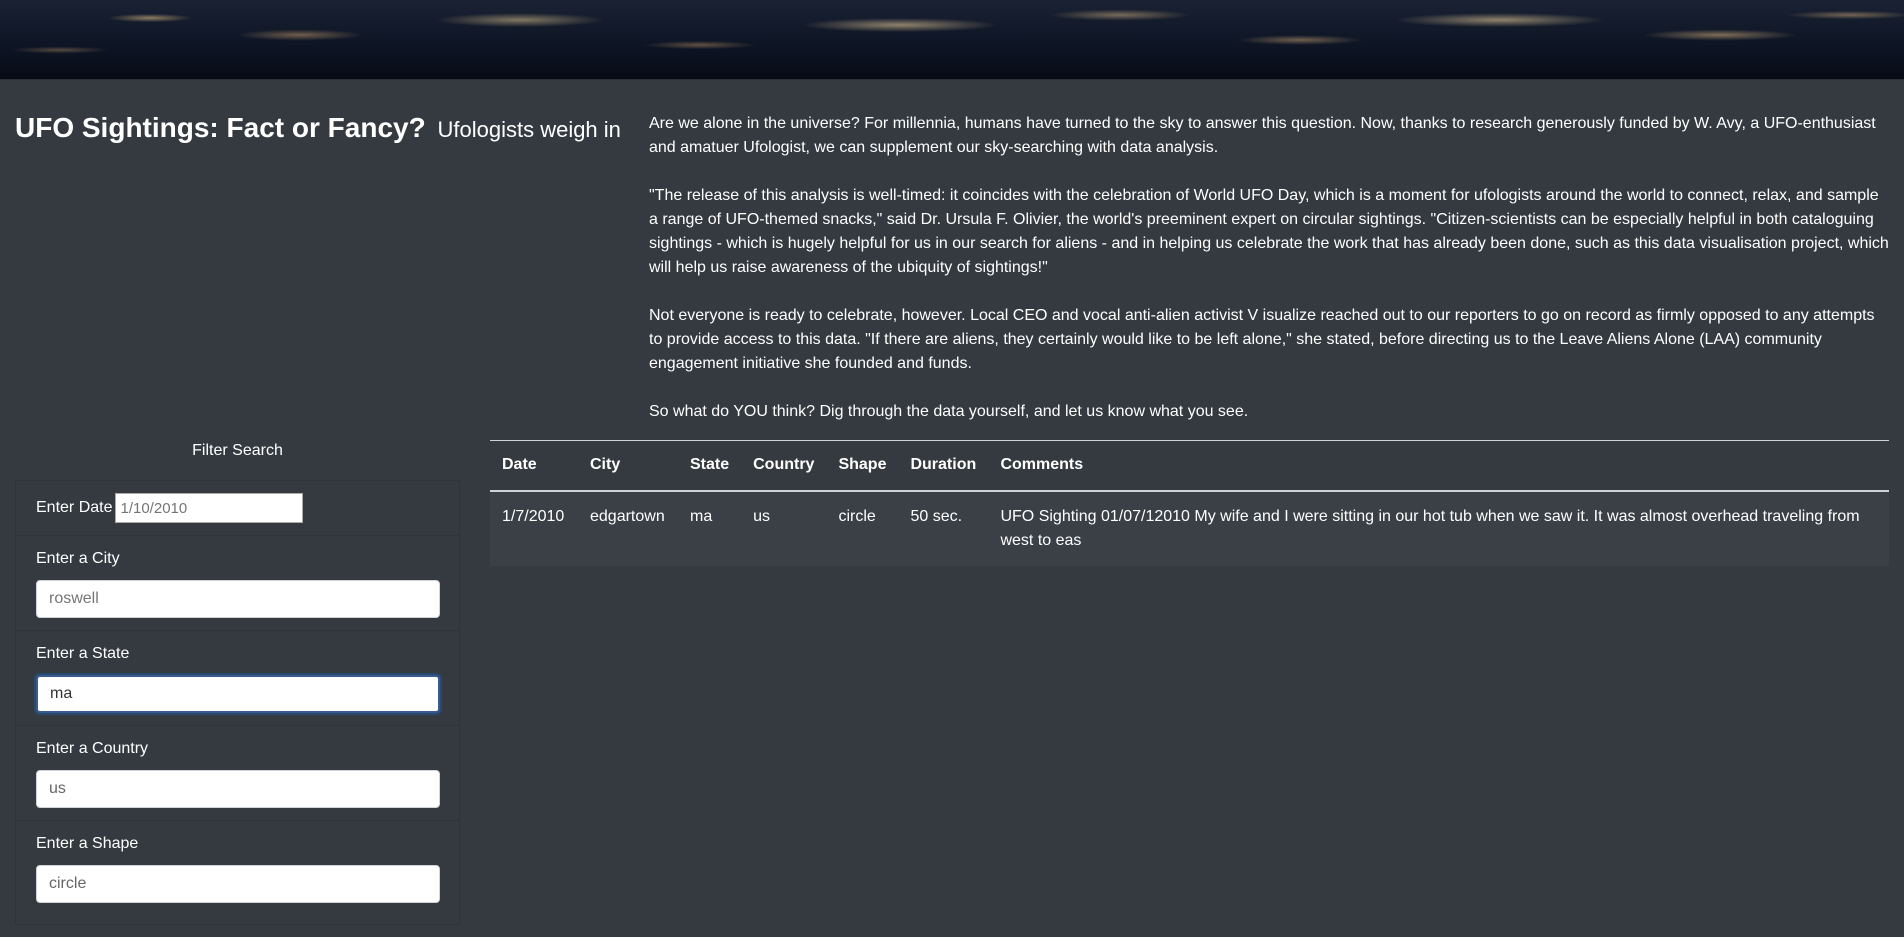 The image size is (1904, 937). I want to click on filter-heading: Filter Search, so click(237, 450).